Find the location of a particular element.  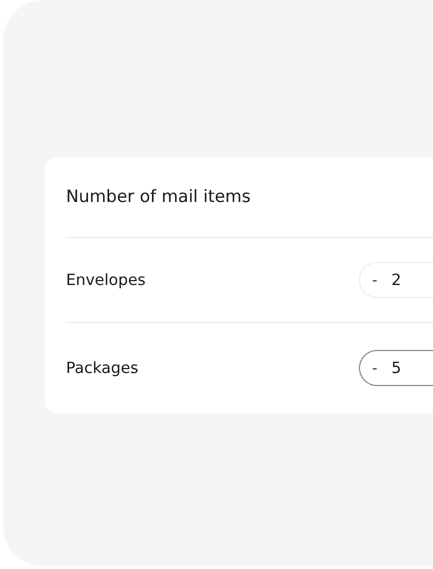

item-label: Envelopes is located at coordinates (106, 280).